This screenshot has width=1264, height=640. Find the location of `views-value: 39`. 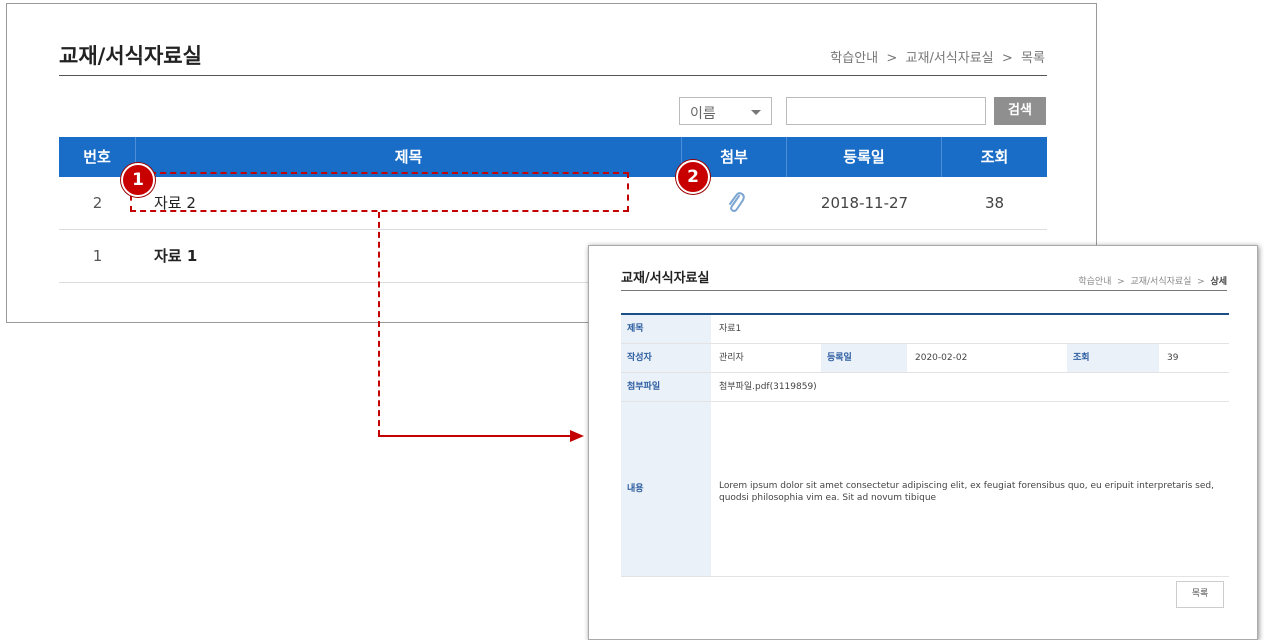

views-value: 39 is located at coordinates (1173, 358).